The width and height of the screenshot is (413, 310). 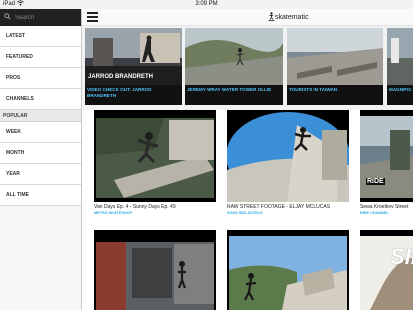 I want to click on featured-item: MAGNIFIC, so click(x=400, y=66).